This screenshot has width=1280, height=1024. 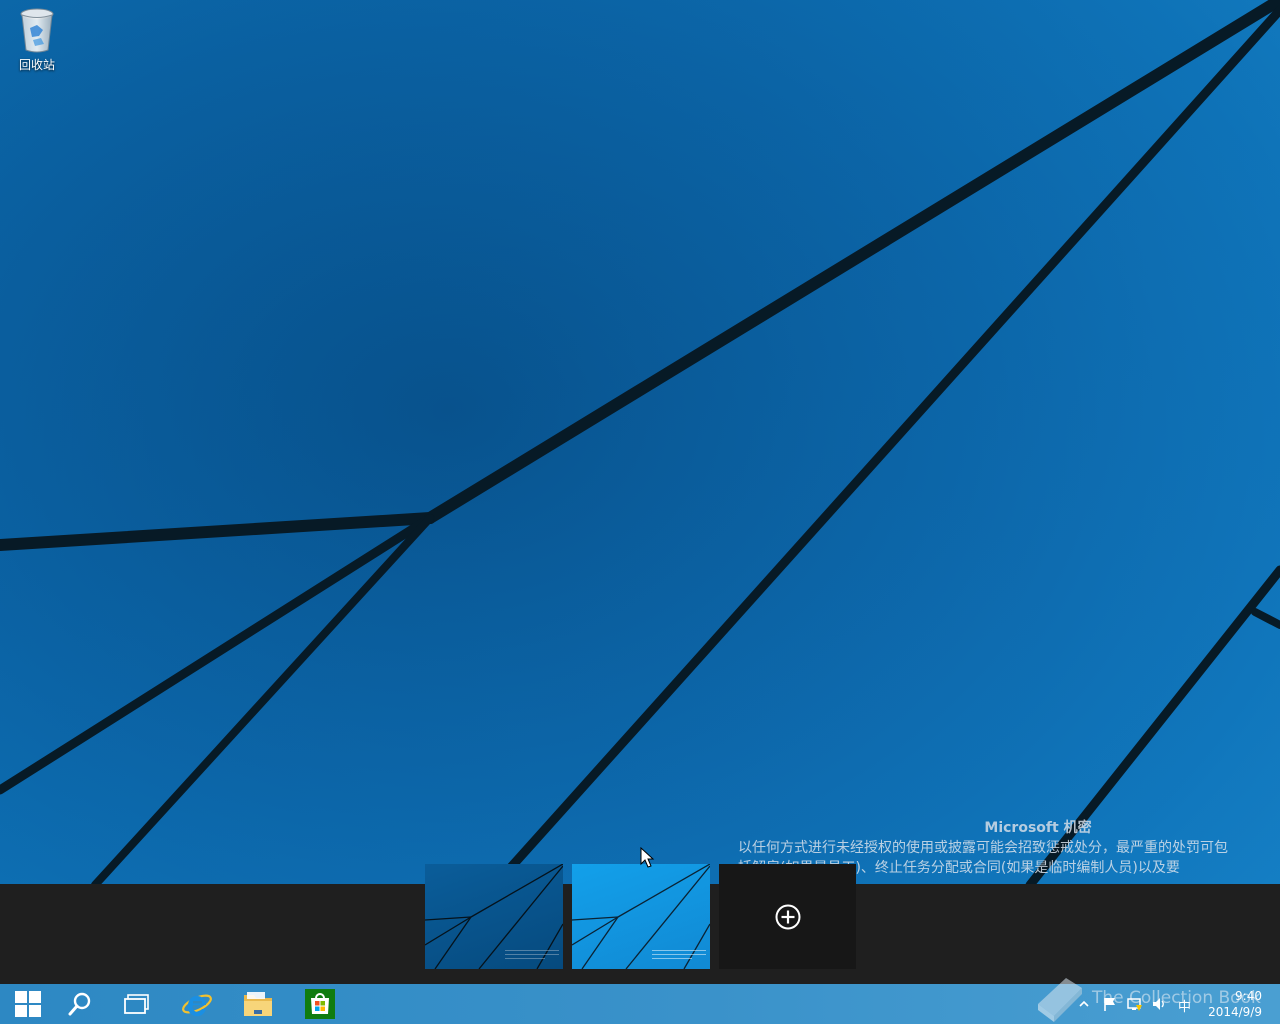 I want to click on start-button, so click(x=28, y=1004).